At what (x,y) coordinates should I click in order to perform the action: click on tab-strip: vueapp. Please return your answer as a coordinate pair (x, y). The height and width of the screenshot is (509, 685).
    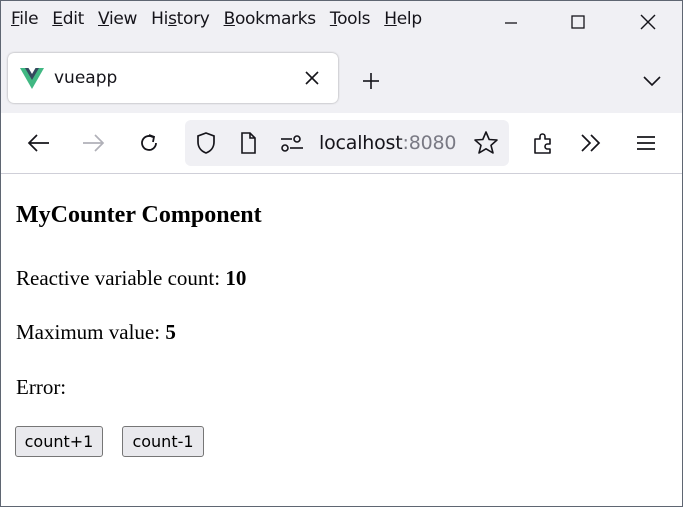
    Looking at the image, I should click on (341, 78).